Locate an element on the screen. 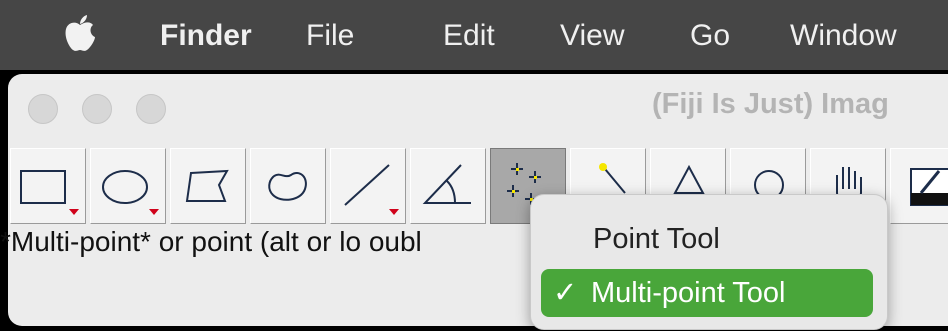  angle-tool-button is located at coordinates (448, 186).